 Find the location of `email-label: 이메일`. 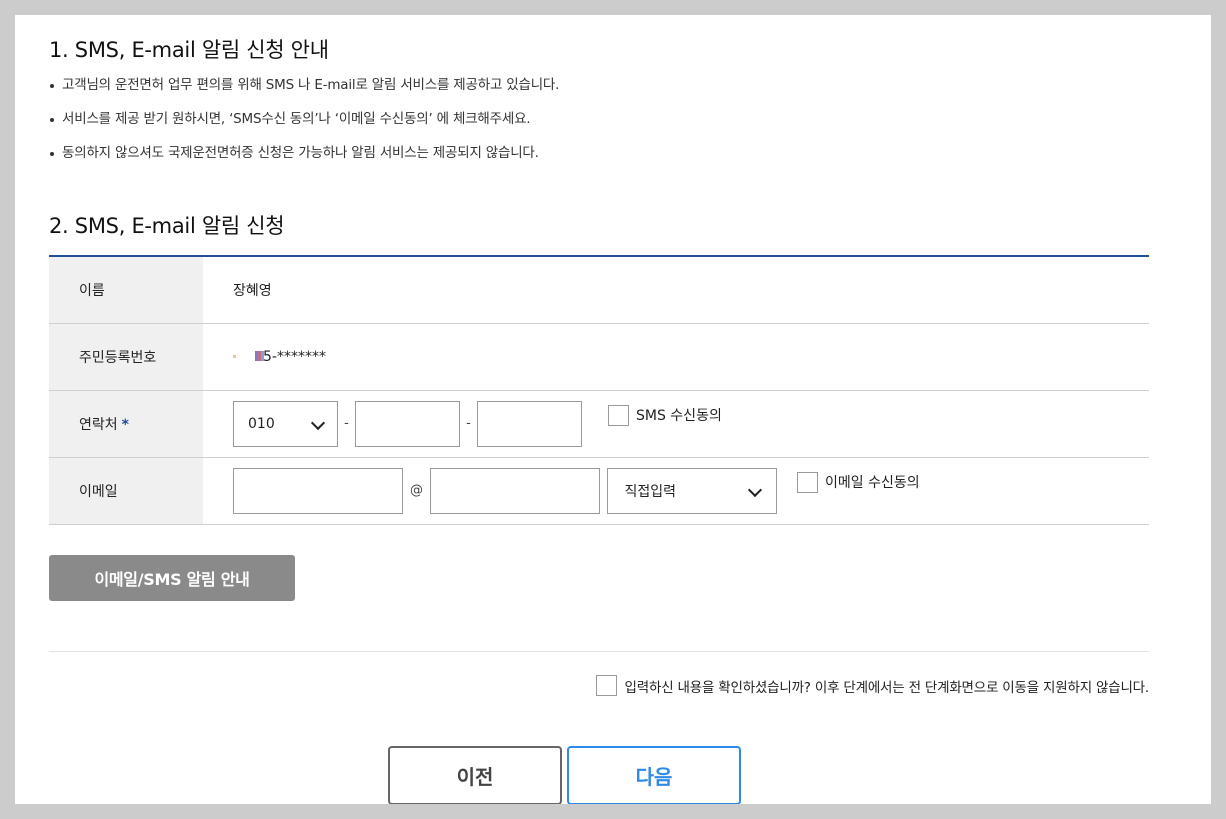

email-label: 이메일 is located at coordinates (126, 491).